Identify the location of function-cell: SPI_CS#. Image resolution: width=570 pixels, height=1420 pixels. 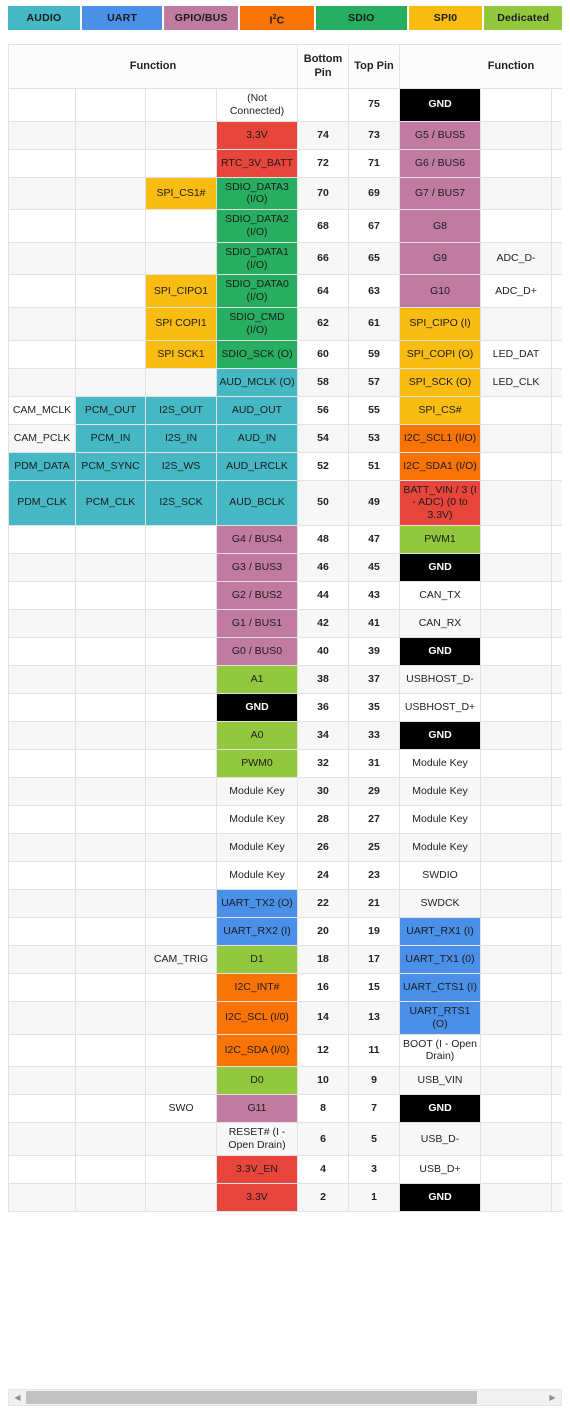
(440, 410).